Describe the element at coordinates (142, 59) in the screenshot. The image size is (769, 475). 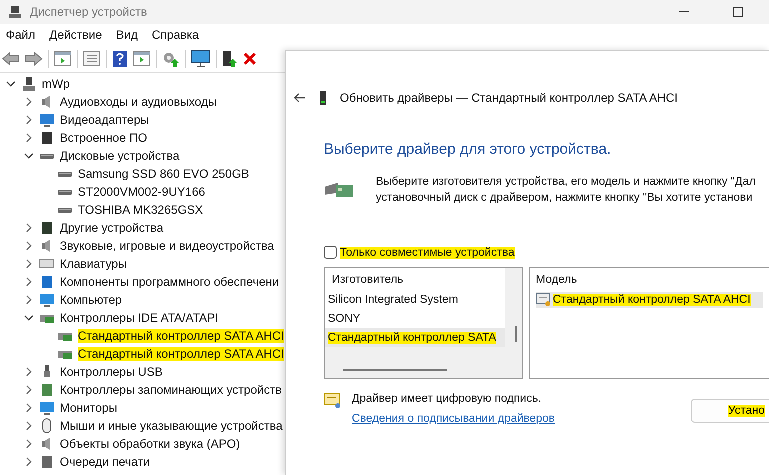
I see `run-icon` at that location.